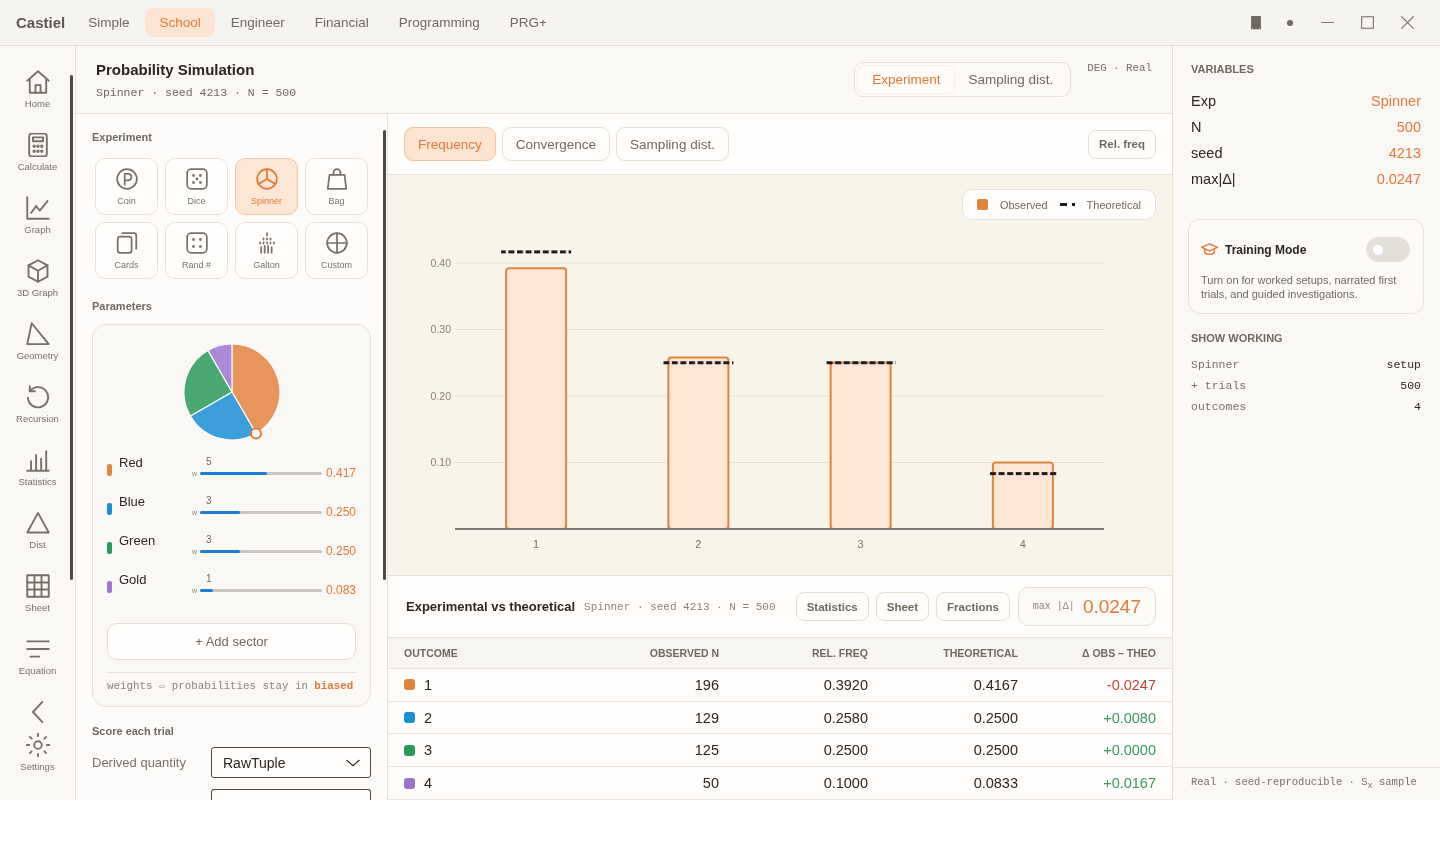 This screenshot has height=860, width=1440. I want to click on mode-tab: Simple, so click(109, 22).